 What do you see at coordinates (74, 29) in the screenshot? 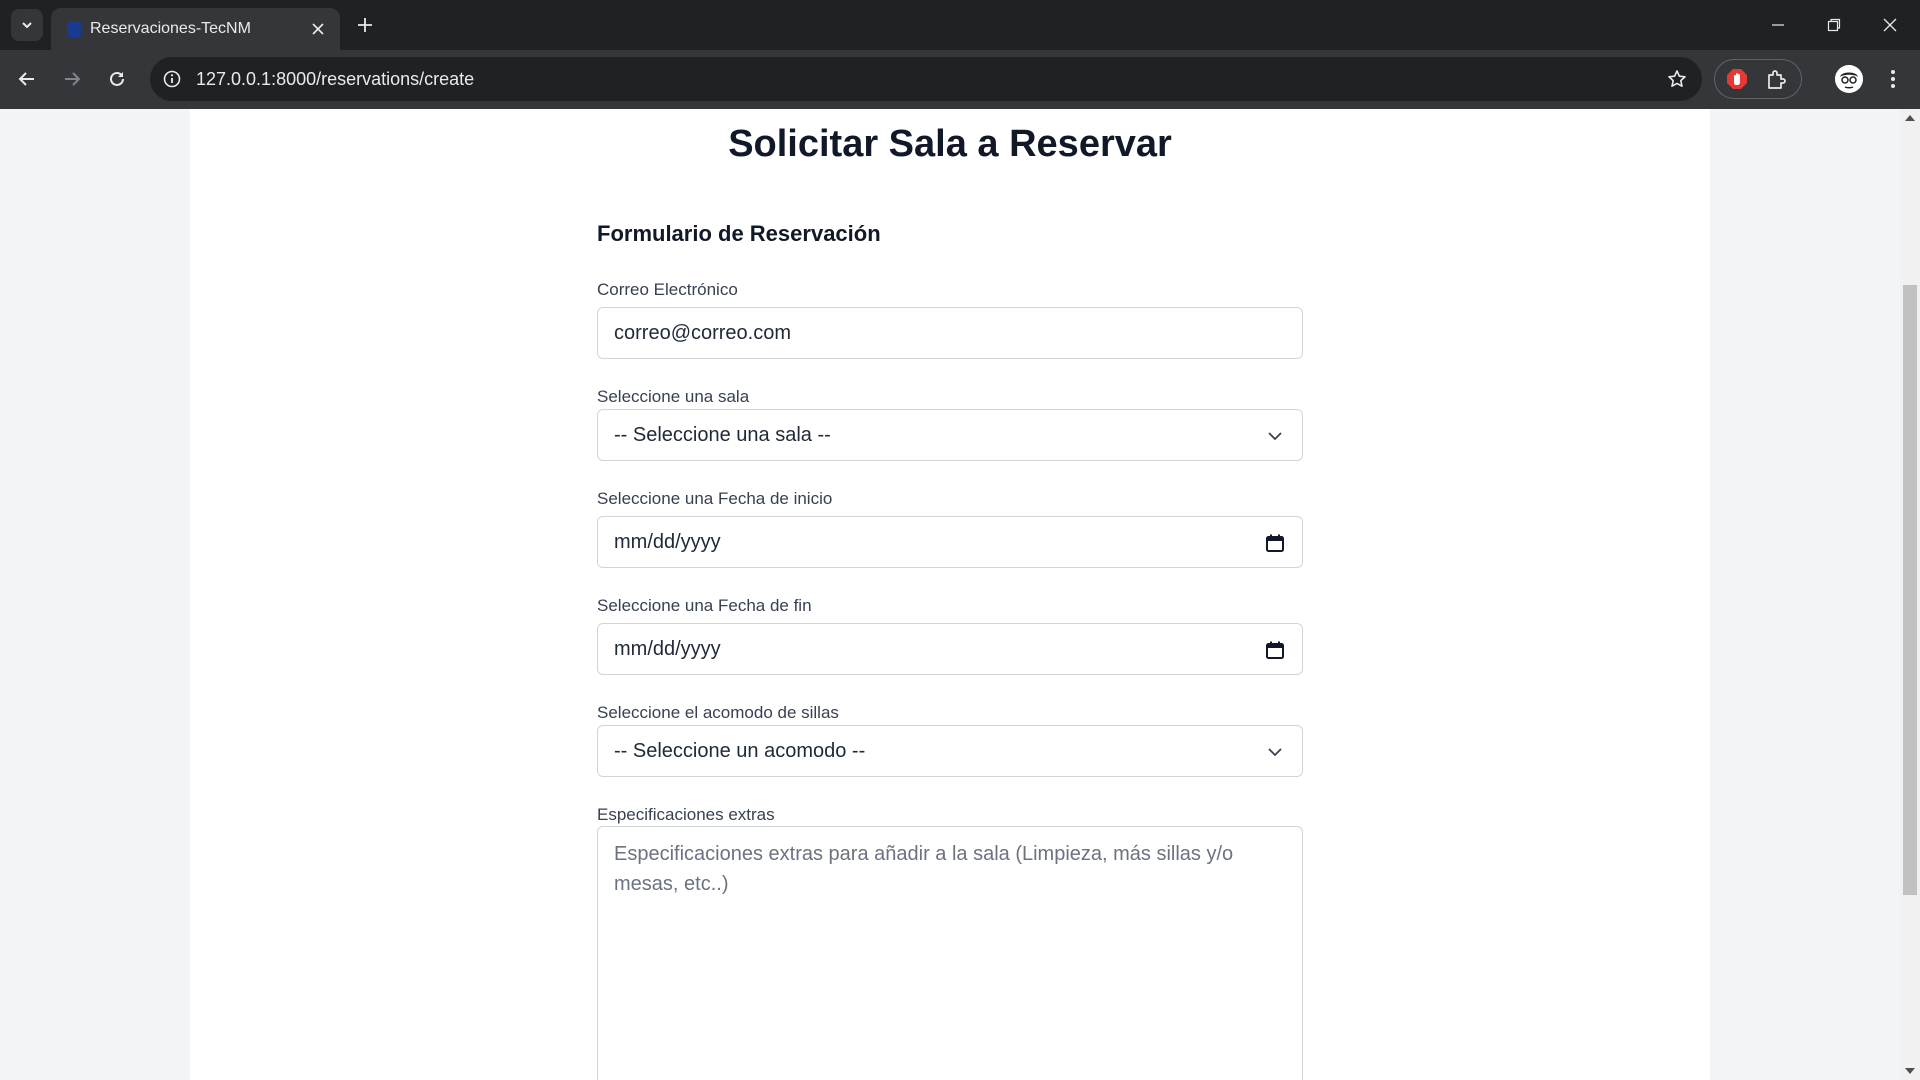
I see `favicon-icon` at bounding box center [74, 29].